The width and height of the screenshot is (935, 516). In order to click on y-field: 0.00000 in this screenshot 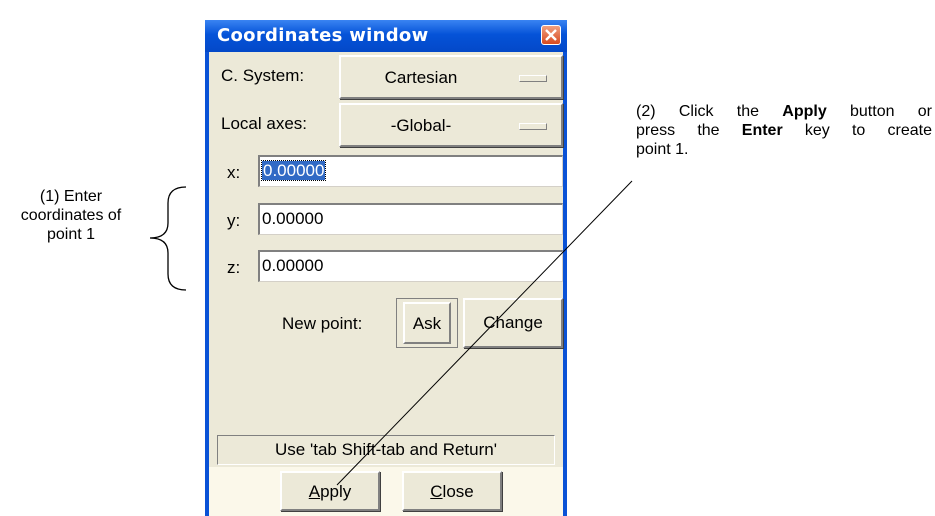, I will do `click(410, 219)`.